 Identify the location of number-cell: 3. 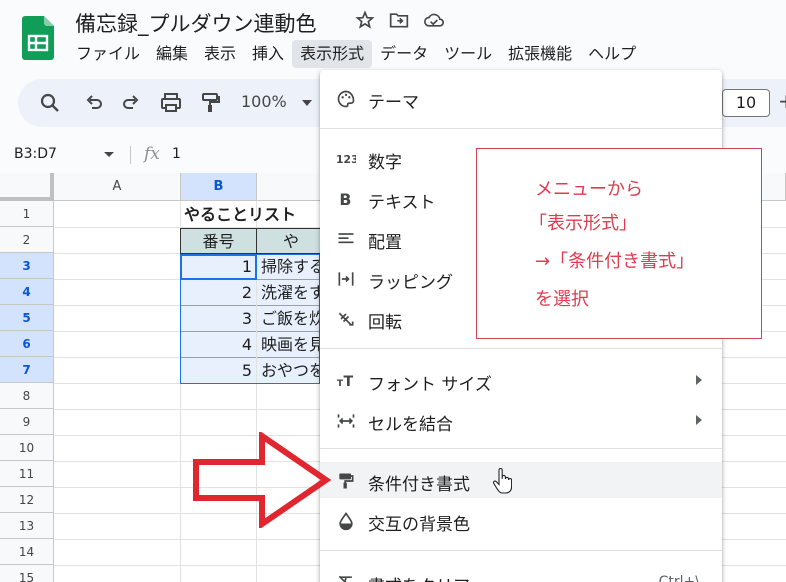
(218, 319).